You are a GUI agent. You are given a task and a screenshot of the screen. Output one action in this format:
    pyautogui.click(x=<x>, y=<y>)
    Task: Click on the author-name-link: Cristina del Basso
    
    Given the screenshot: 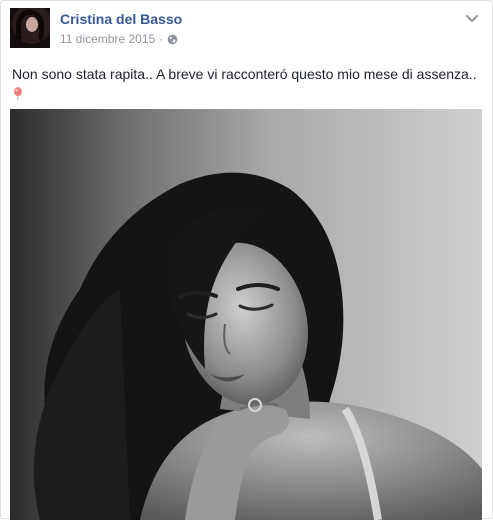 What is the action you would take?
    pyautogui.click(x=121, y=19)
    